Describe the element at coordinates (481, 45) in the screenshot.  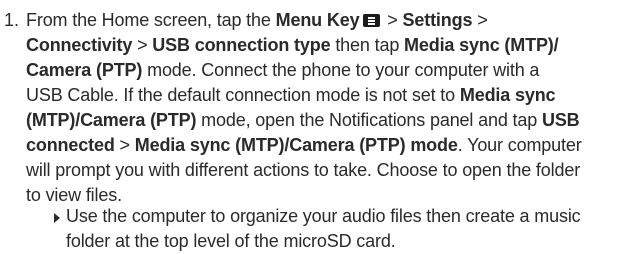
I see `media-sync-label: Media sync (MTP)/` at that location.